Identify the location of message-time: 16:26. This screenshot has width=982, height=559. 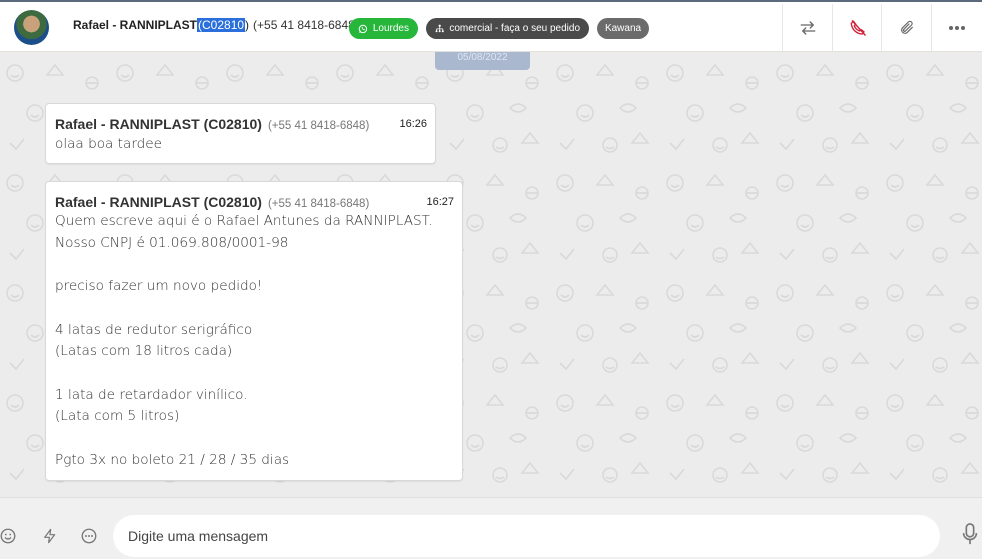
(413, 124).